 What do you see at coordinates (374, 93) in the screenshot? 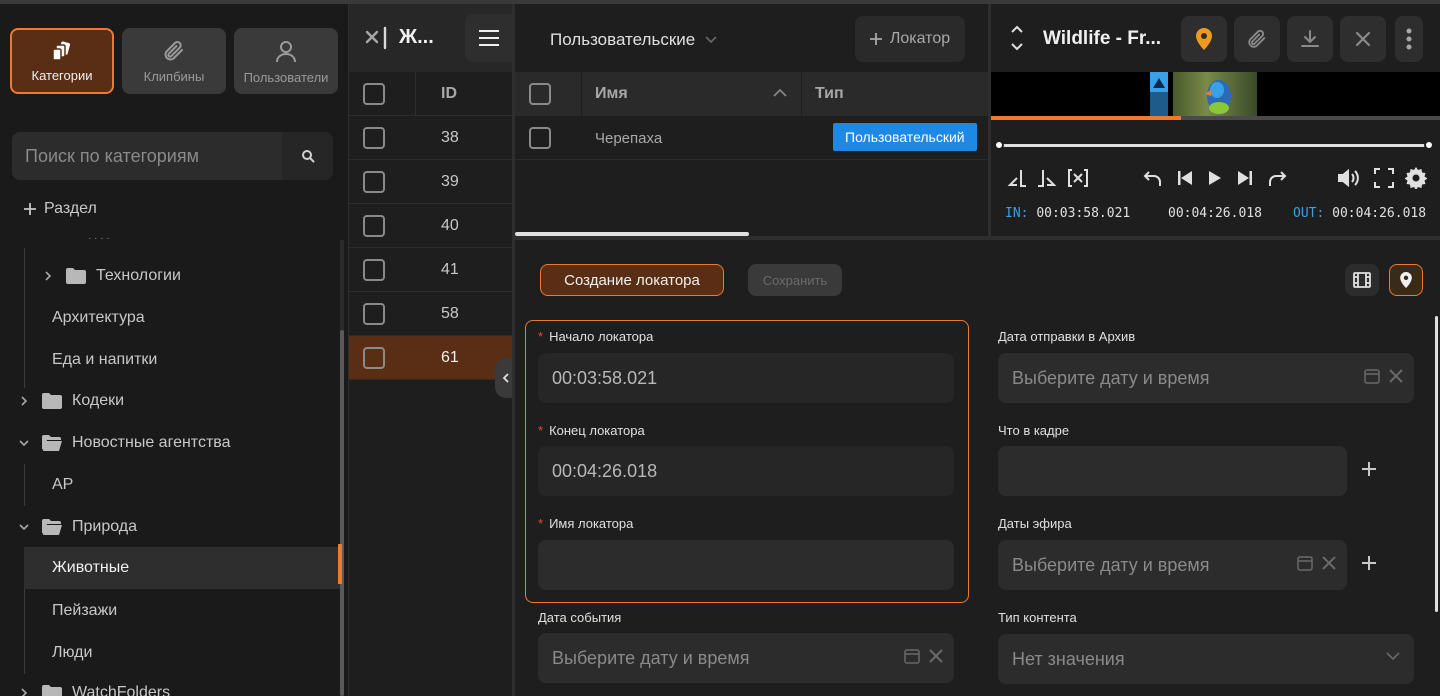
I see `select-all-checkbox` at bounding box center [374, 93].